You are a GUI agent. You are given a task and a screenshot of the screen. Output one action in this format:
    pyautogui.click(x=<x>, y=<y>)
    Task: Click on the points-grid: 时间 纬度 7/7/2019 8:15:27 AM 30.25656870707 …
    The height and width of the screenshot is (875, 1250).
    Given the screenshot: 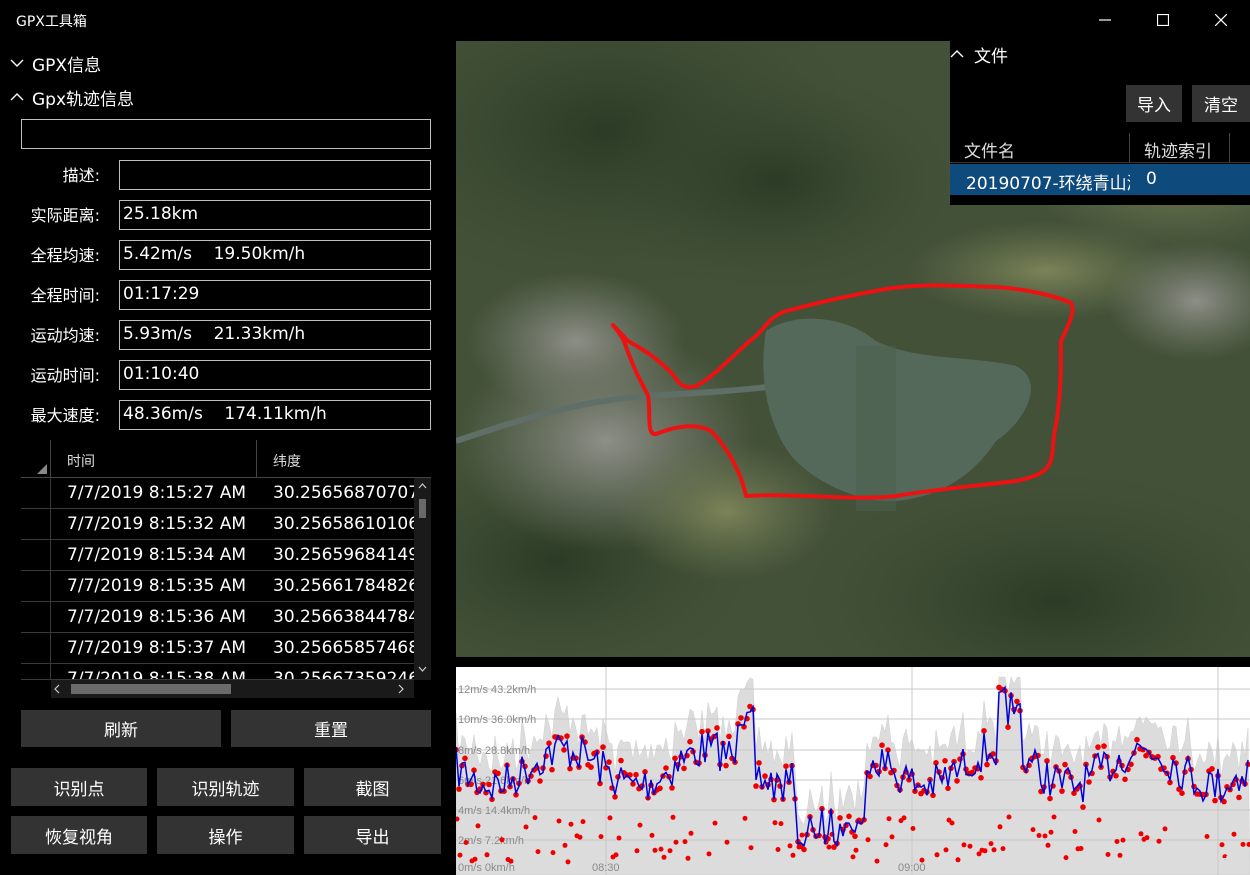 What is the action you would take?
    pyautogui.click(x=226, y=570)
    